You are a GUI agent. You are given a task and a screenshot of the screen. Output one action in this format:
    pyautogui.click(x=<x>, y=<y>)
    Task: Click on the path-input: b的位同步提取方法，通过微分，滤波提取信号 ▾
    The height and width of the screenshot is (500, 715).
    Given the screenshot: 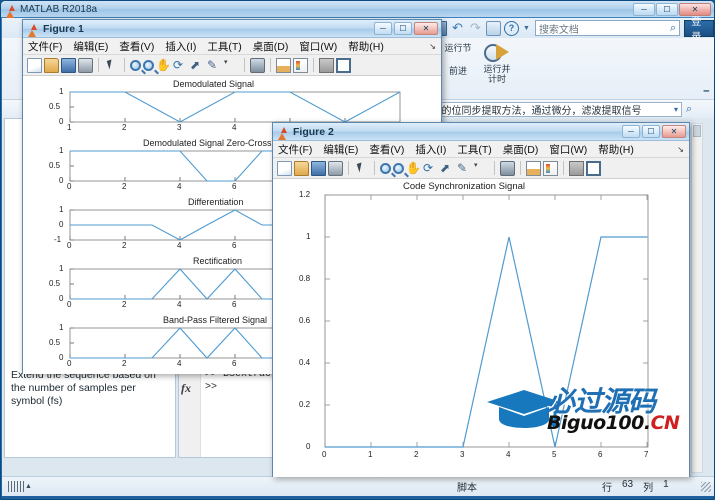 What is the action you would take?
    pyautogui.click(x=557, y=109)
    